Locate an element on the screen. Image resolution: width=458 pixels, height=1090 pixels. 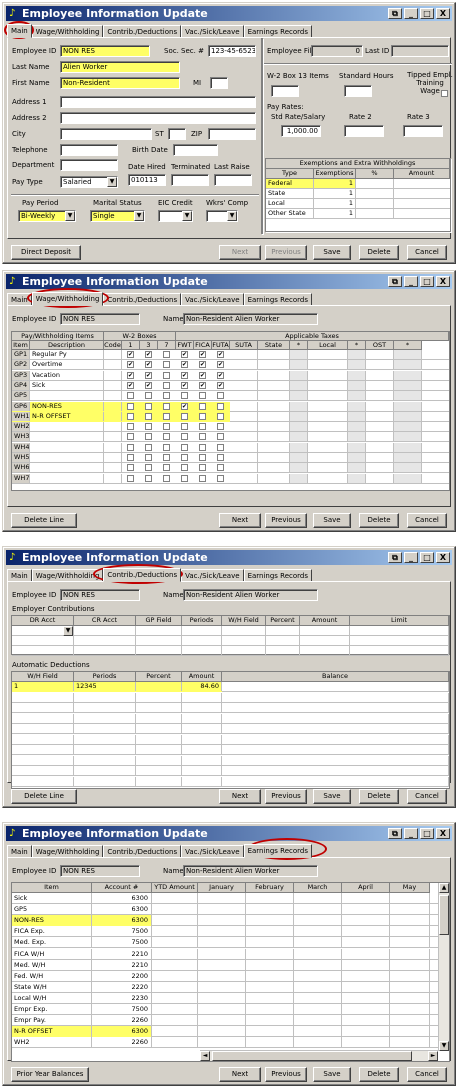
tab-contrib-deductions: Contrib./Deductions is located at coordinates (142, 575).